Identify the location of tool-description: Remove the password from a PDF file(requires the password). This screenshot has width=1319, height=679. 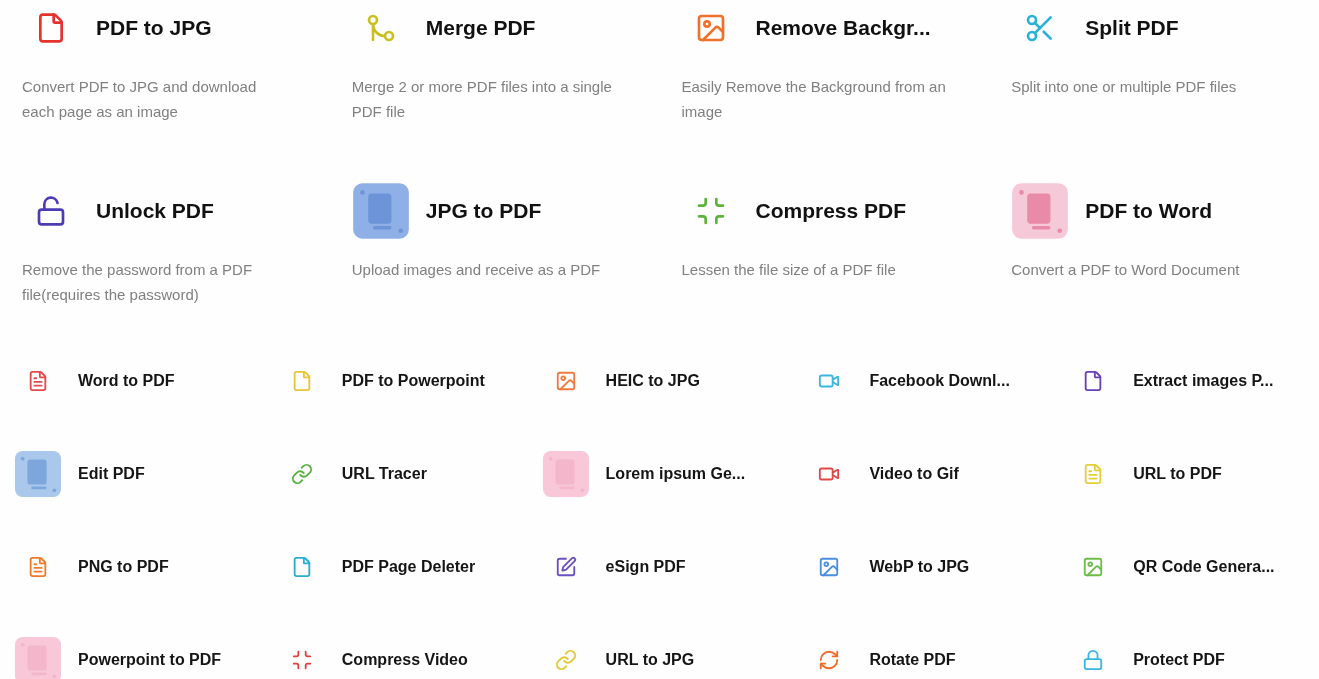
(138, 282).